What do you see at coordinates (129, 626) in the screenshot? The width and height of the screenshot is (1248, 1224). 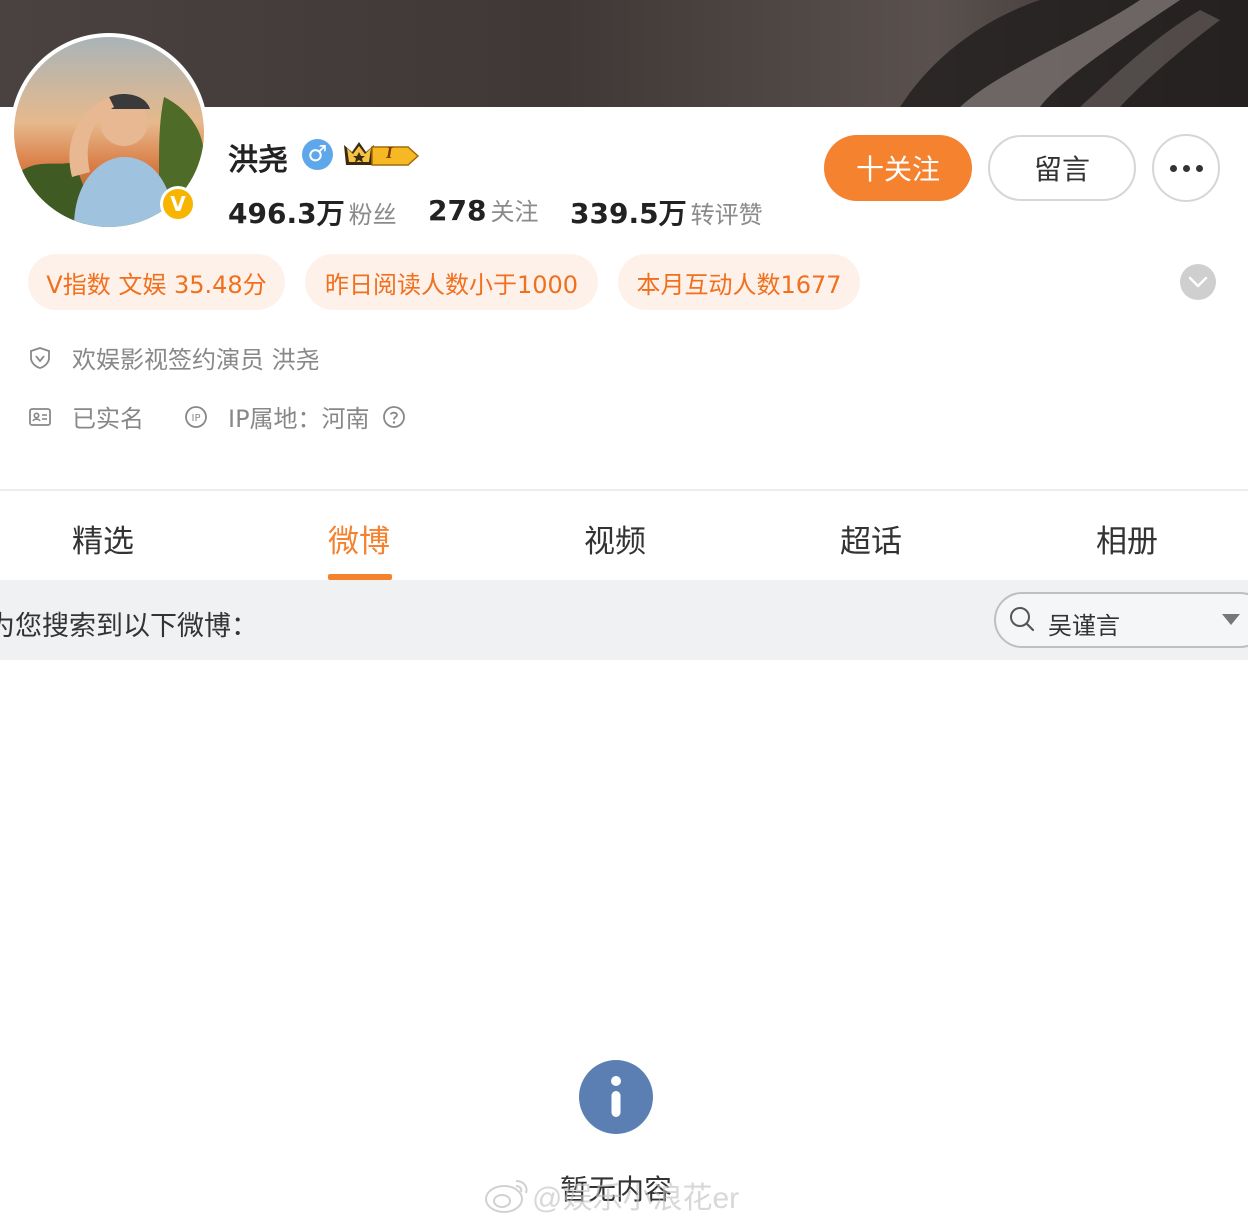 I see `search-result-text: 为您搜索到以下微博：` at bounding box center [129, 626].